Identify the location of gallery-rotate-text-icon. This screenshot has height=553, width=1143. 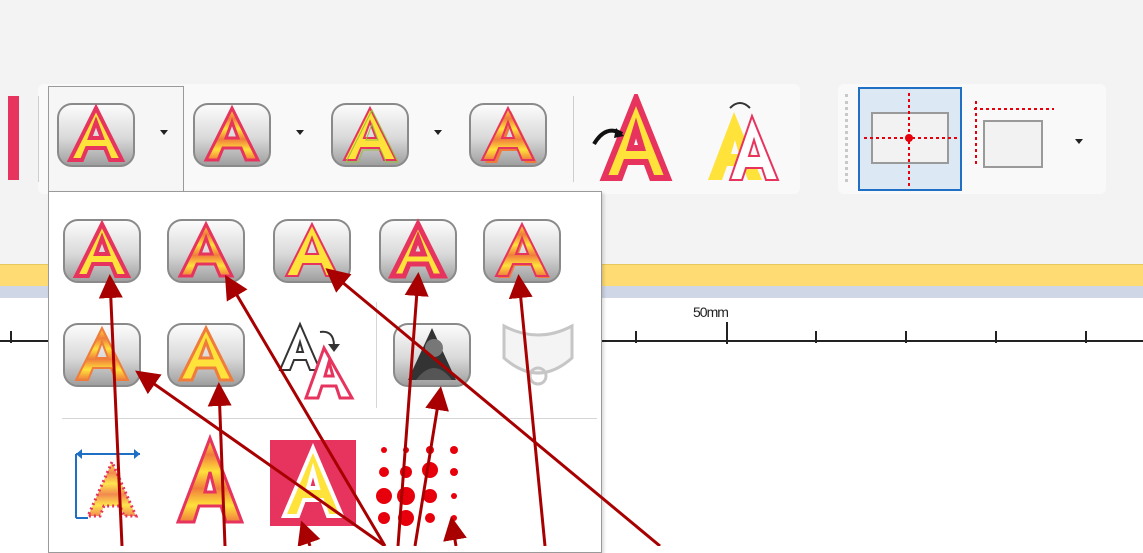
(314, 361).